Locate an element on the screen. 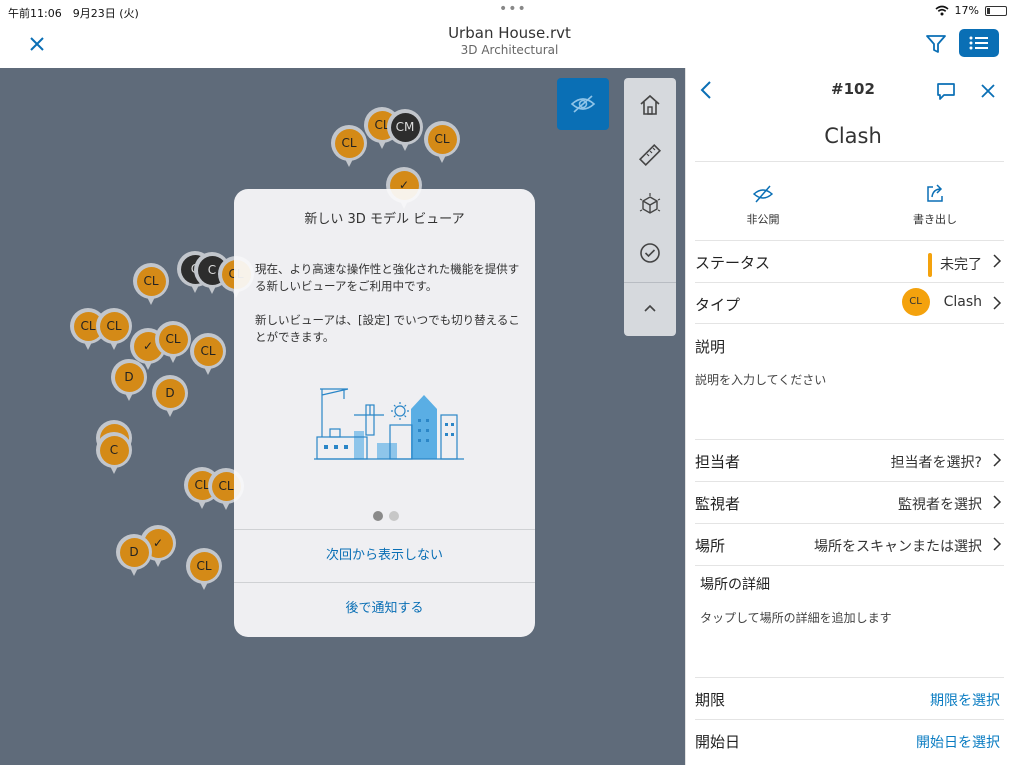 The width and height of the screenshot is (1019, 765). viewer-toolbar is located at coordinates (650, 207).